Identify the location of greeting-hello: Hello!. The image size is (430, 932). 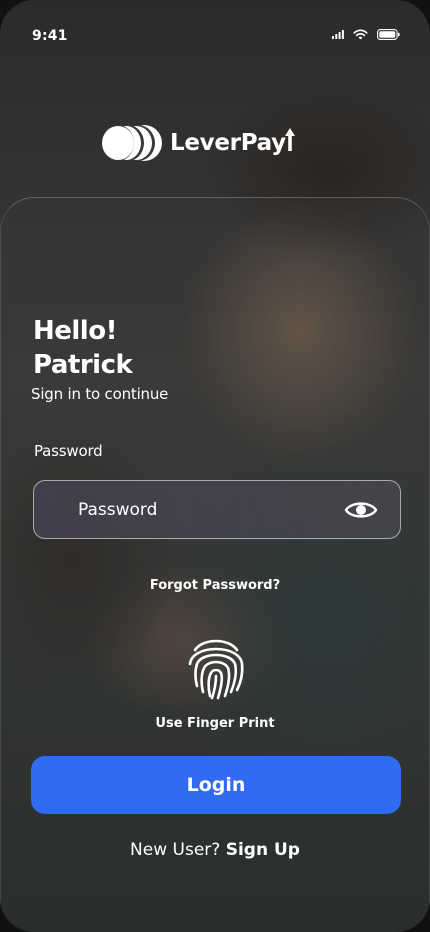
(75, 331).